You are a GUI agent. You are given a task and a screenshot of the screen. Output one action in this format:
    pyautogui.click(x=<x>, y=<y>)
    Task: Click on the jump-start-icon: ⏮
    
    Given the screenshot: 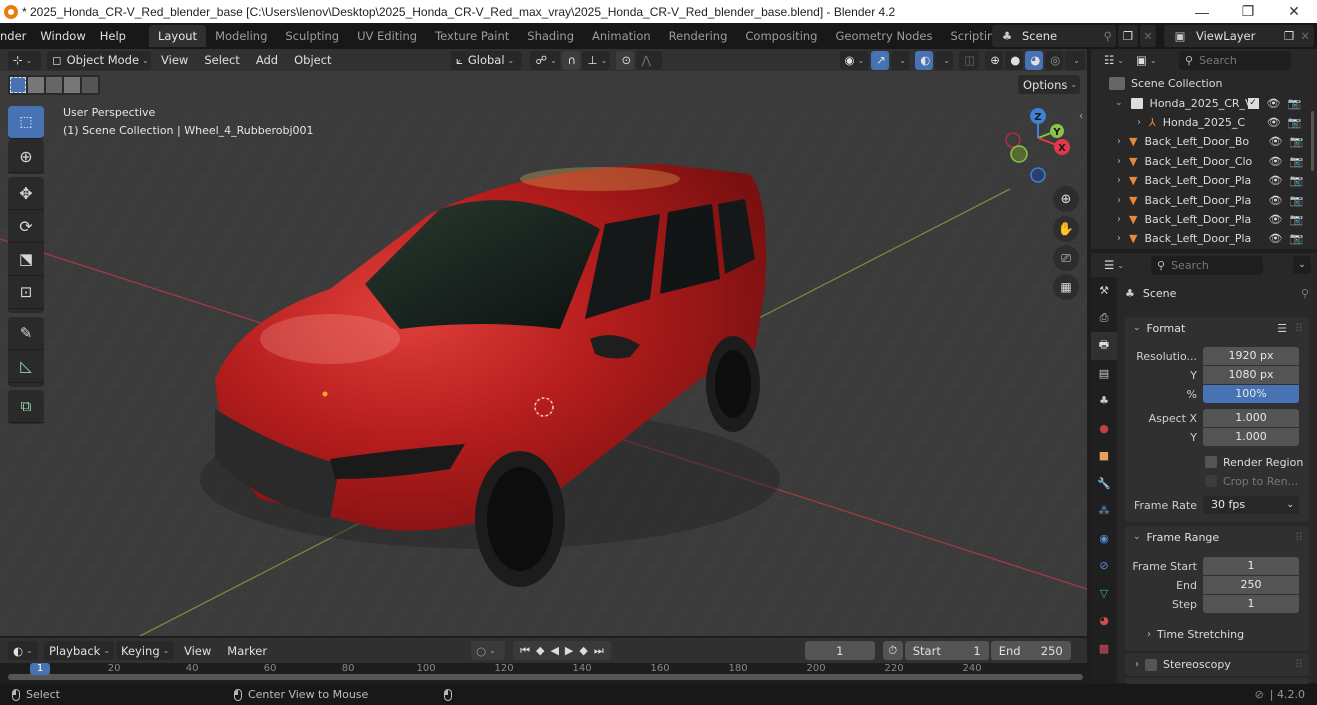 What is the action you would take?
    pyautogui.click(x=525, y=651)
    